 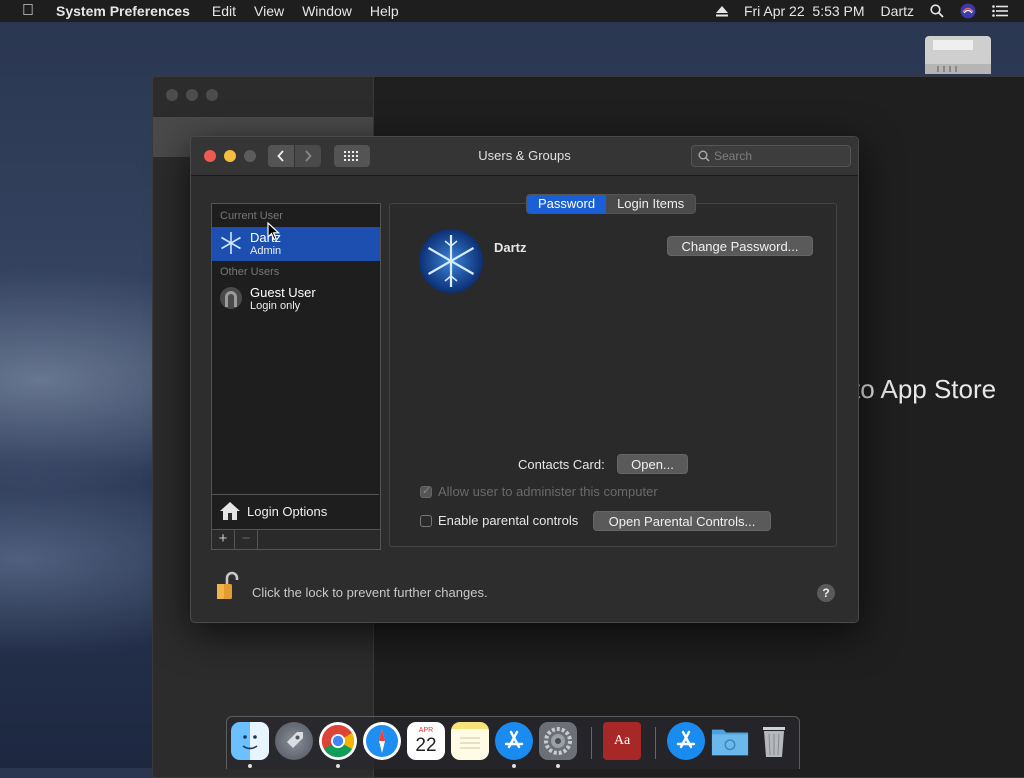 I want to click on login-options-item: Login Options, so click(x=295, y=511).